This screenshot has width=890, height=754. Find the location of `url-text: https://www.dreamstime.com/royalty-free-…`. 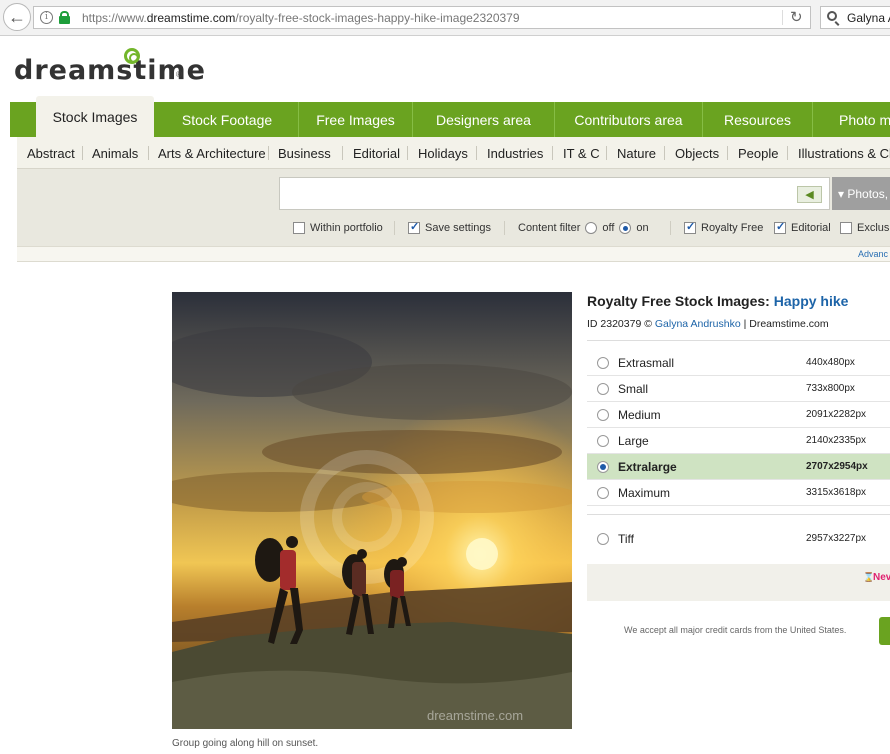

url-text: https://www.dreamstime.com/royalty-free-… is located at coordinates (301, 18).